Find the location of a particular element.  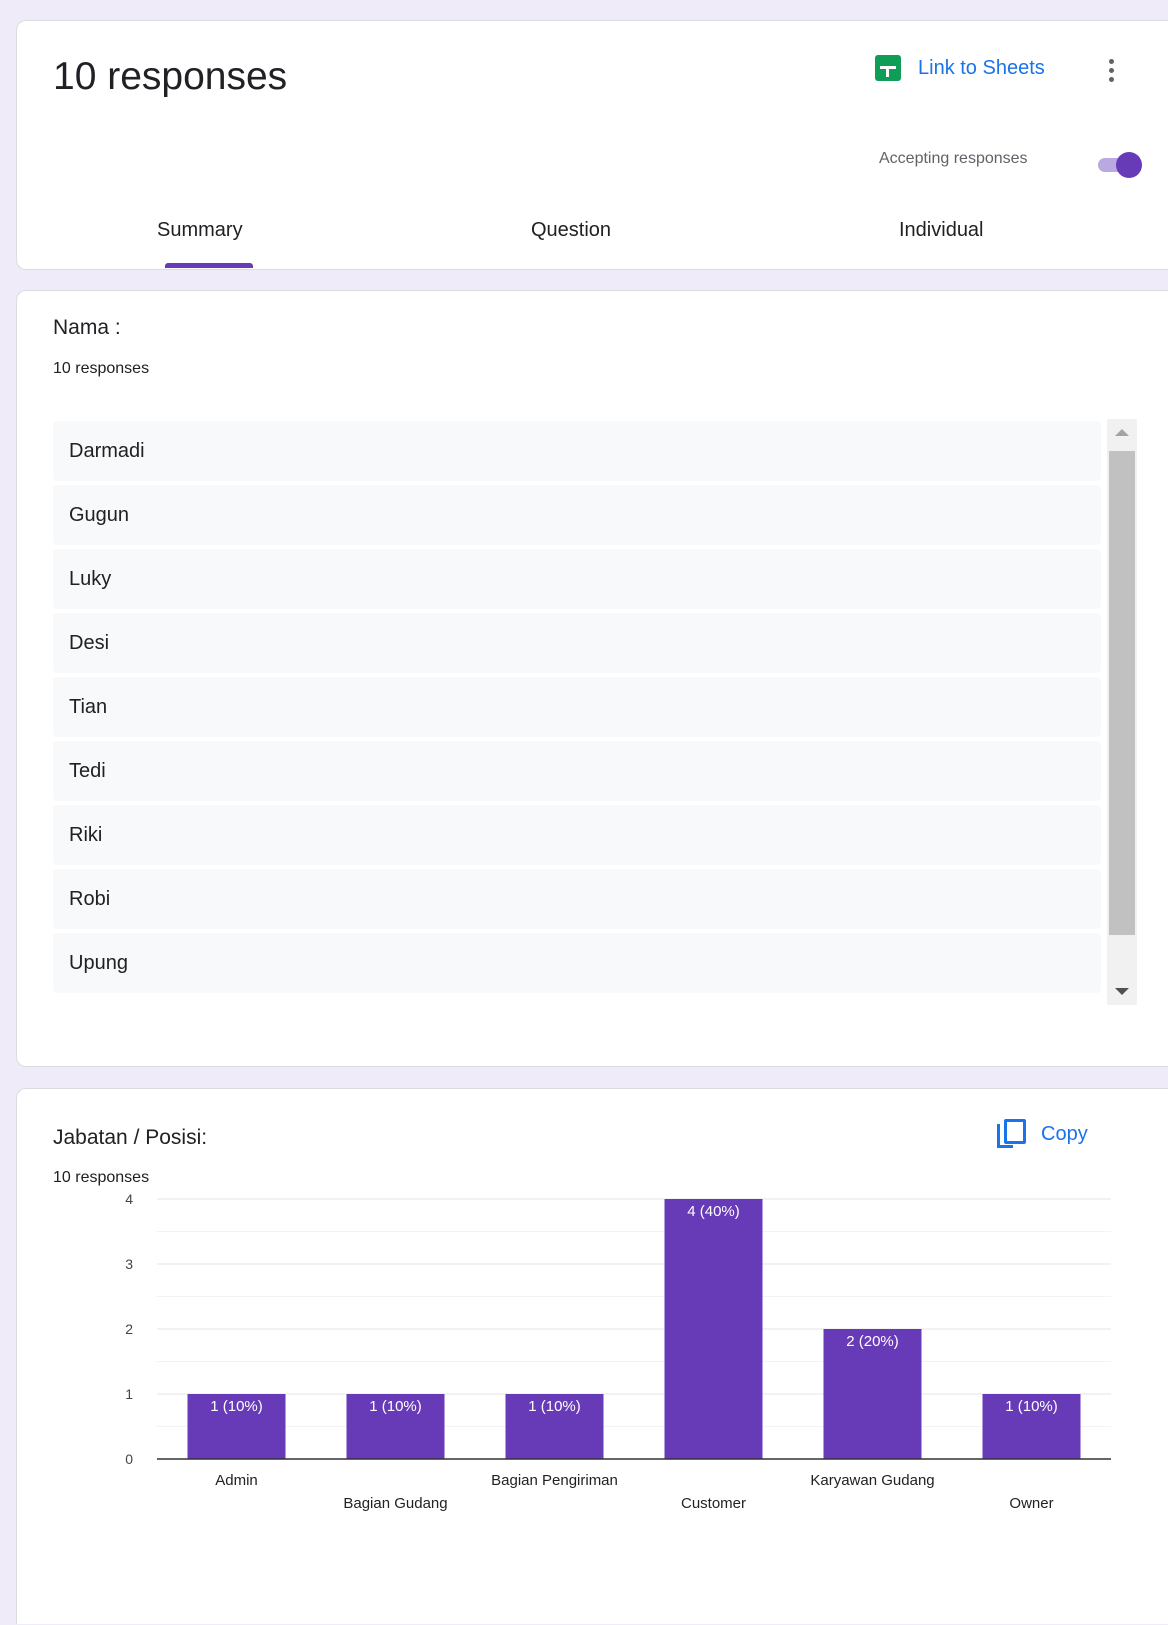

question-title: Nama : is located at coordinates (87, 327).